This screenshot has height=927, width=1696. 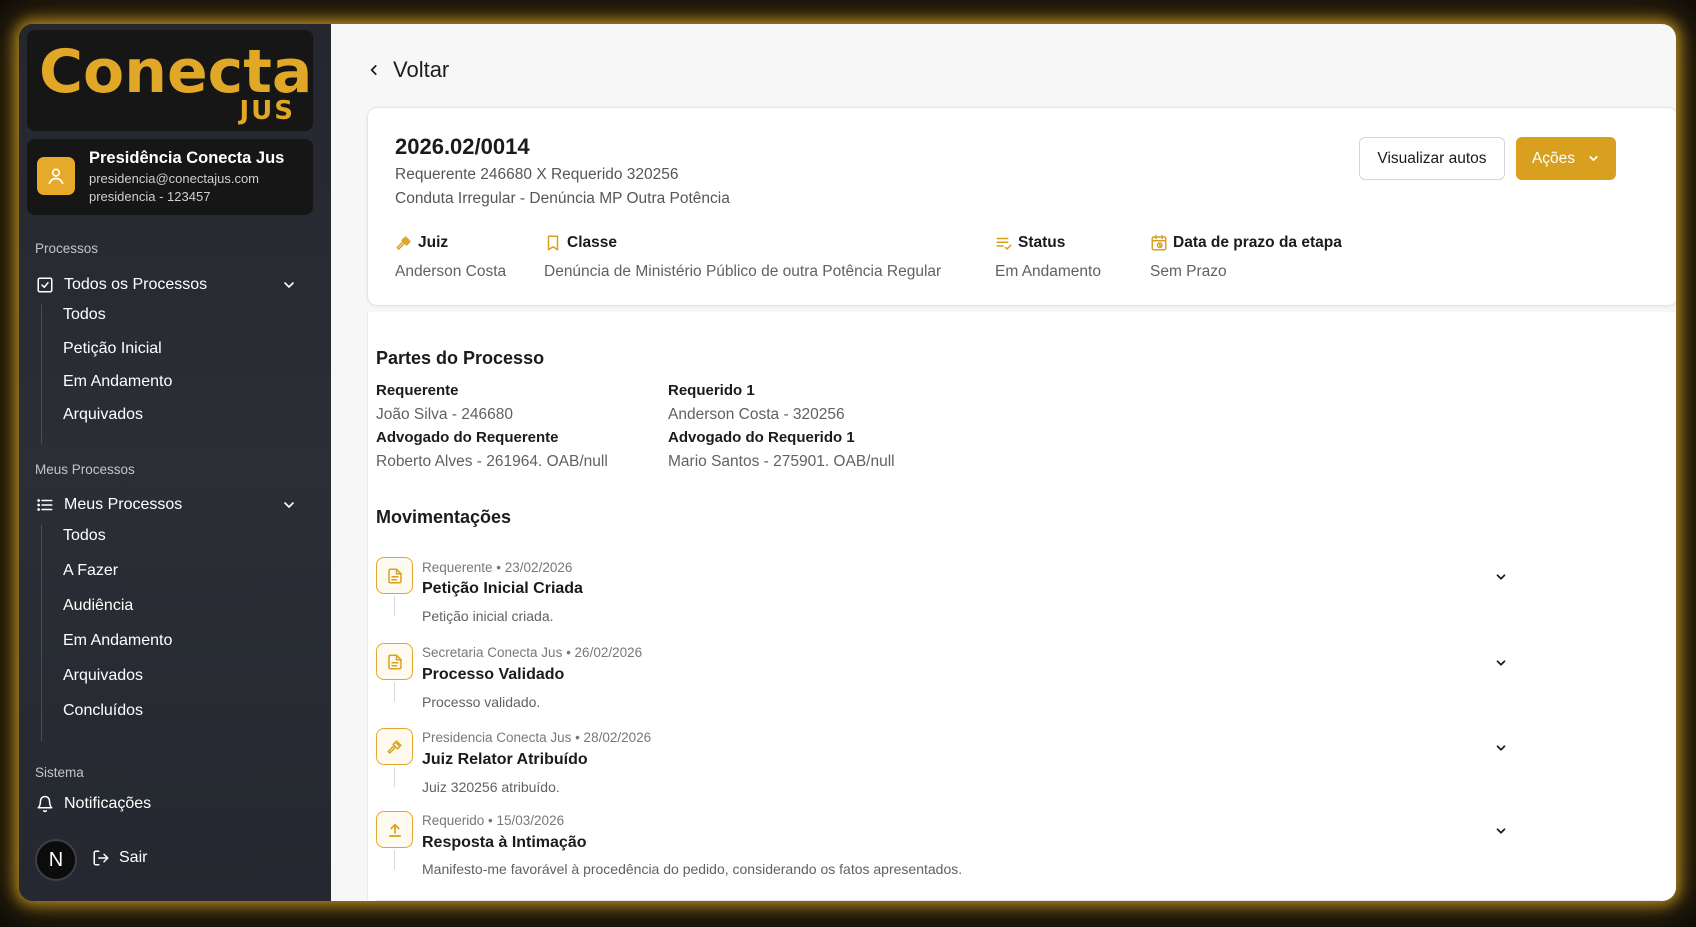 What do you see at coordinates (532, 652) in the screenshot?
I see `movement-meta: Secretaria Conecta Jus • 26/02/2026` at bounding box center [532, 652].